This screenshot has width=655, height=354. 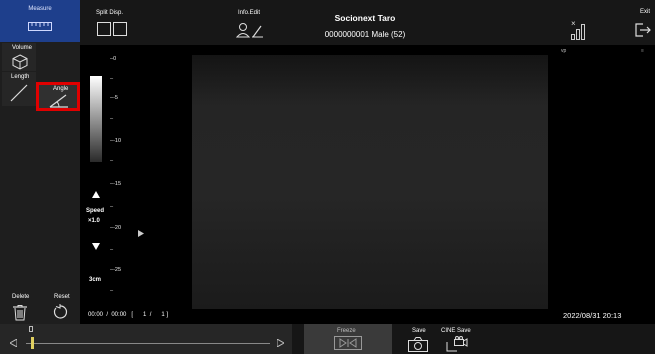 I want to click on split-display-label: Split Disp., so click(x=110, y=13).